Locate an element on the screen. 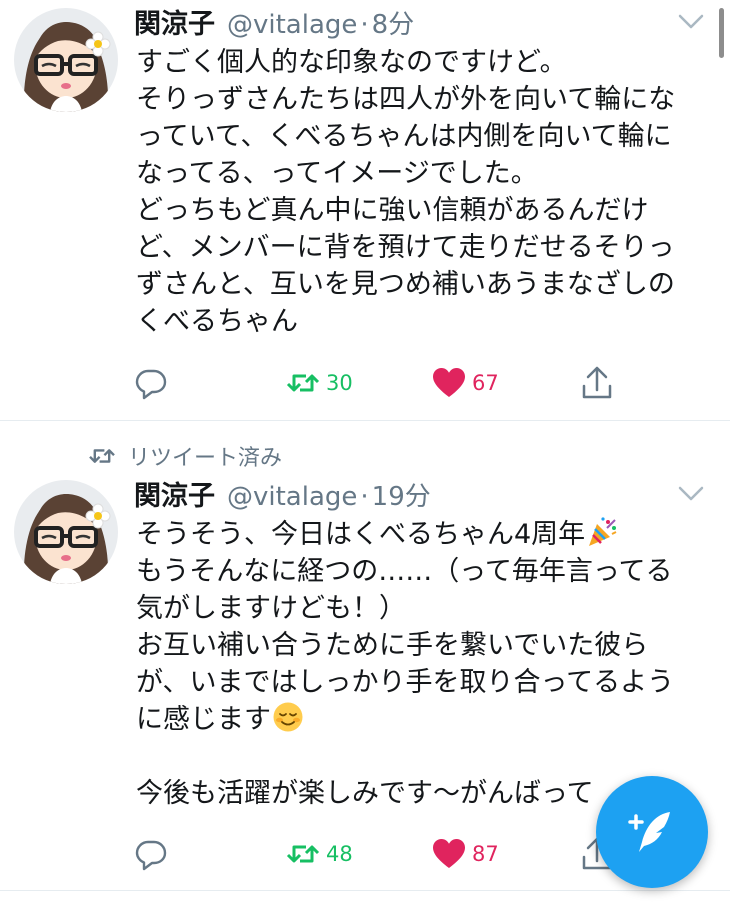  share-button is located at coordinates (597, 383).